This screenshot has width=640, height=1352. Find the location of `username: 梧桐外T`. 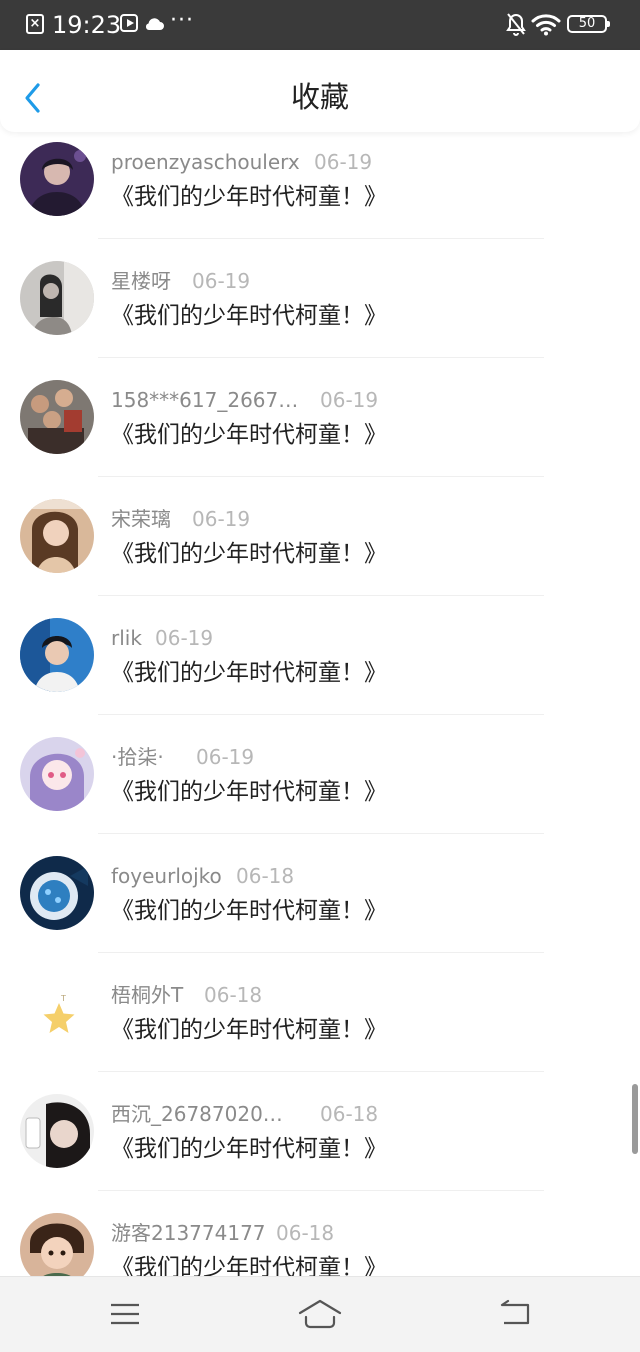

username: 梧桐外T is located at coordinates (147, 995).